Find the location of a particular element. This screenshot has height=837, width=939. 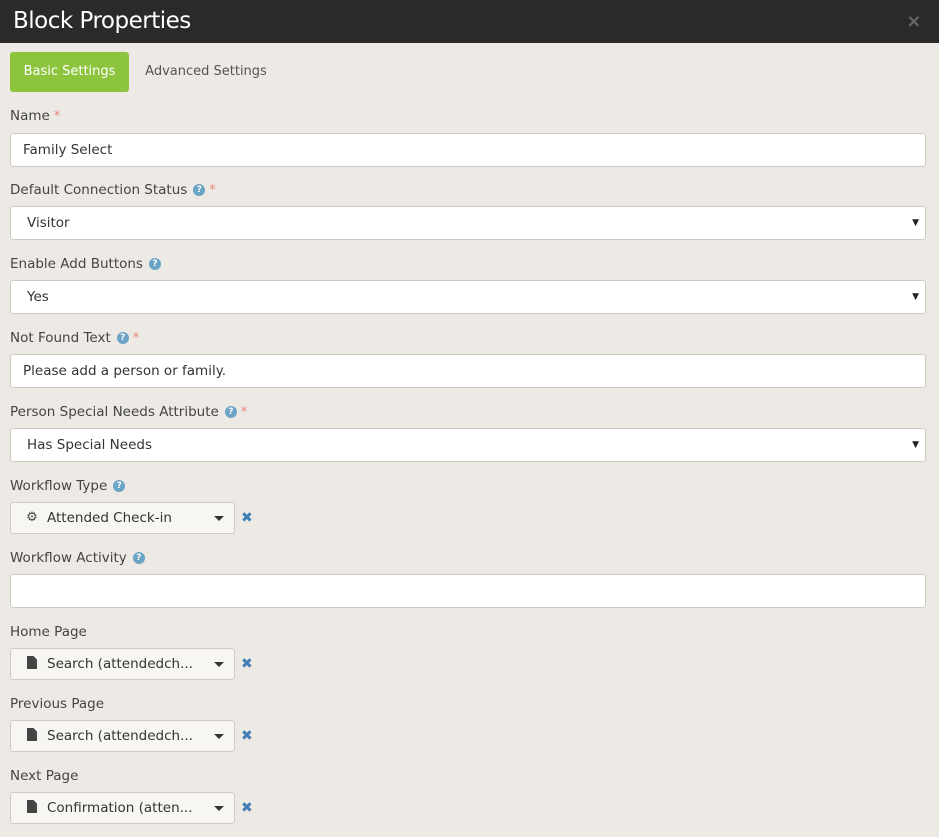

default-connection-status-label: Default Connection Status ? * is located at coordinates (113, 190).